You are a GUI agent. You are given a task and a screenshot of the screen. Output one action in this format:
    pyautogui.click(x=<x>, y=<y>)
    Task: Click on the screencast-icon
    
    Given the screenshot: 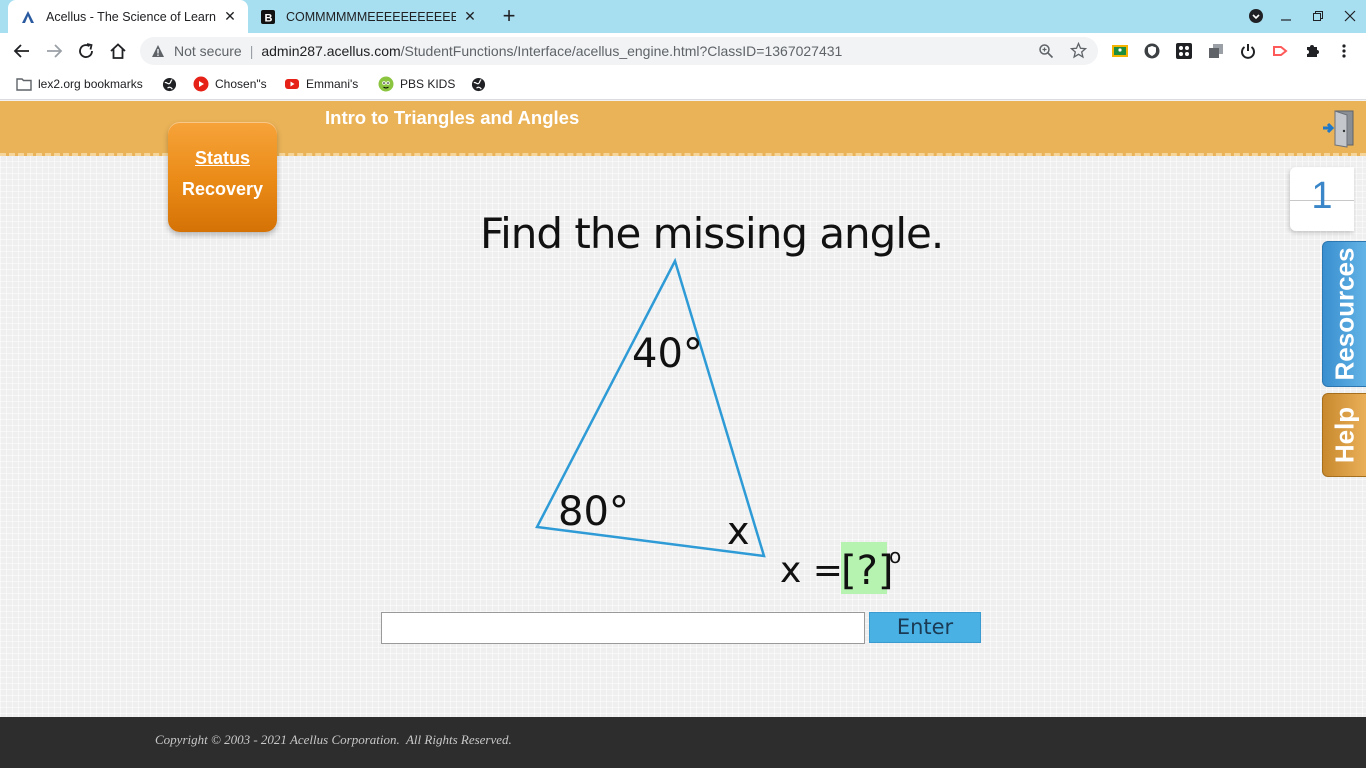 What is the action you would take?
    pyautogui.click(x=1280, y=51)
    